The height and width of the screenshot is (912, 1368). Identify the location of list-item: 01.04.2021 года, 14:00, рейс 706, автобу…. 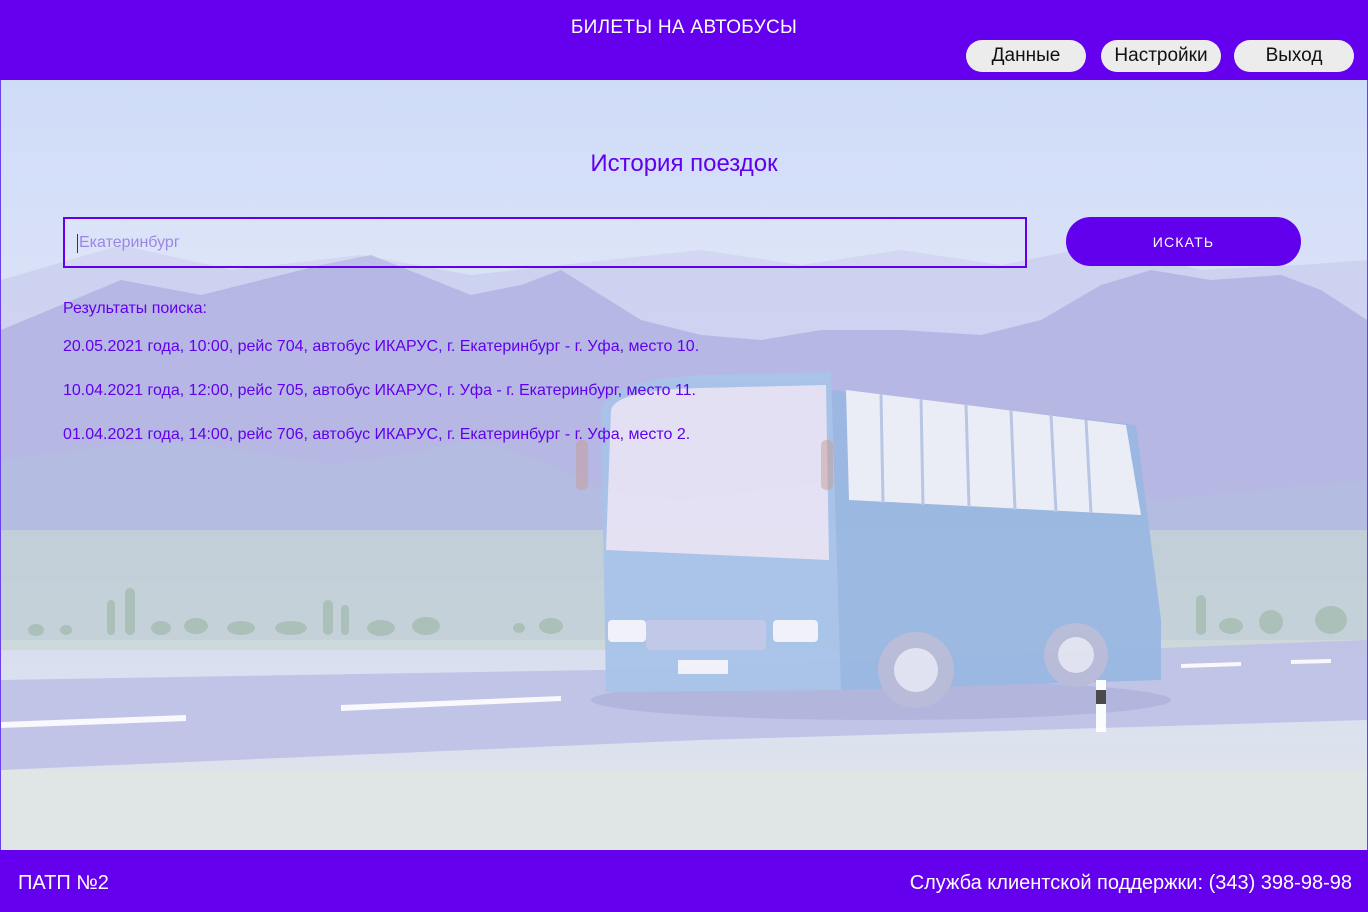
(377, 434).